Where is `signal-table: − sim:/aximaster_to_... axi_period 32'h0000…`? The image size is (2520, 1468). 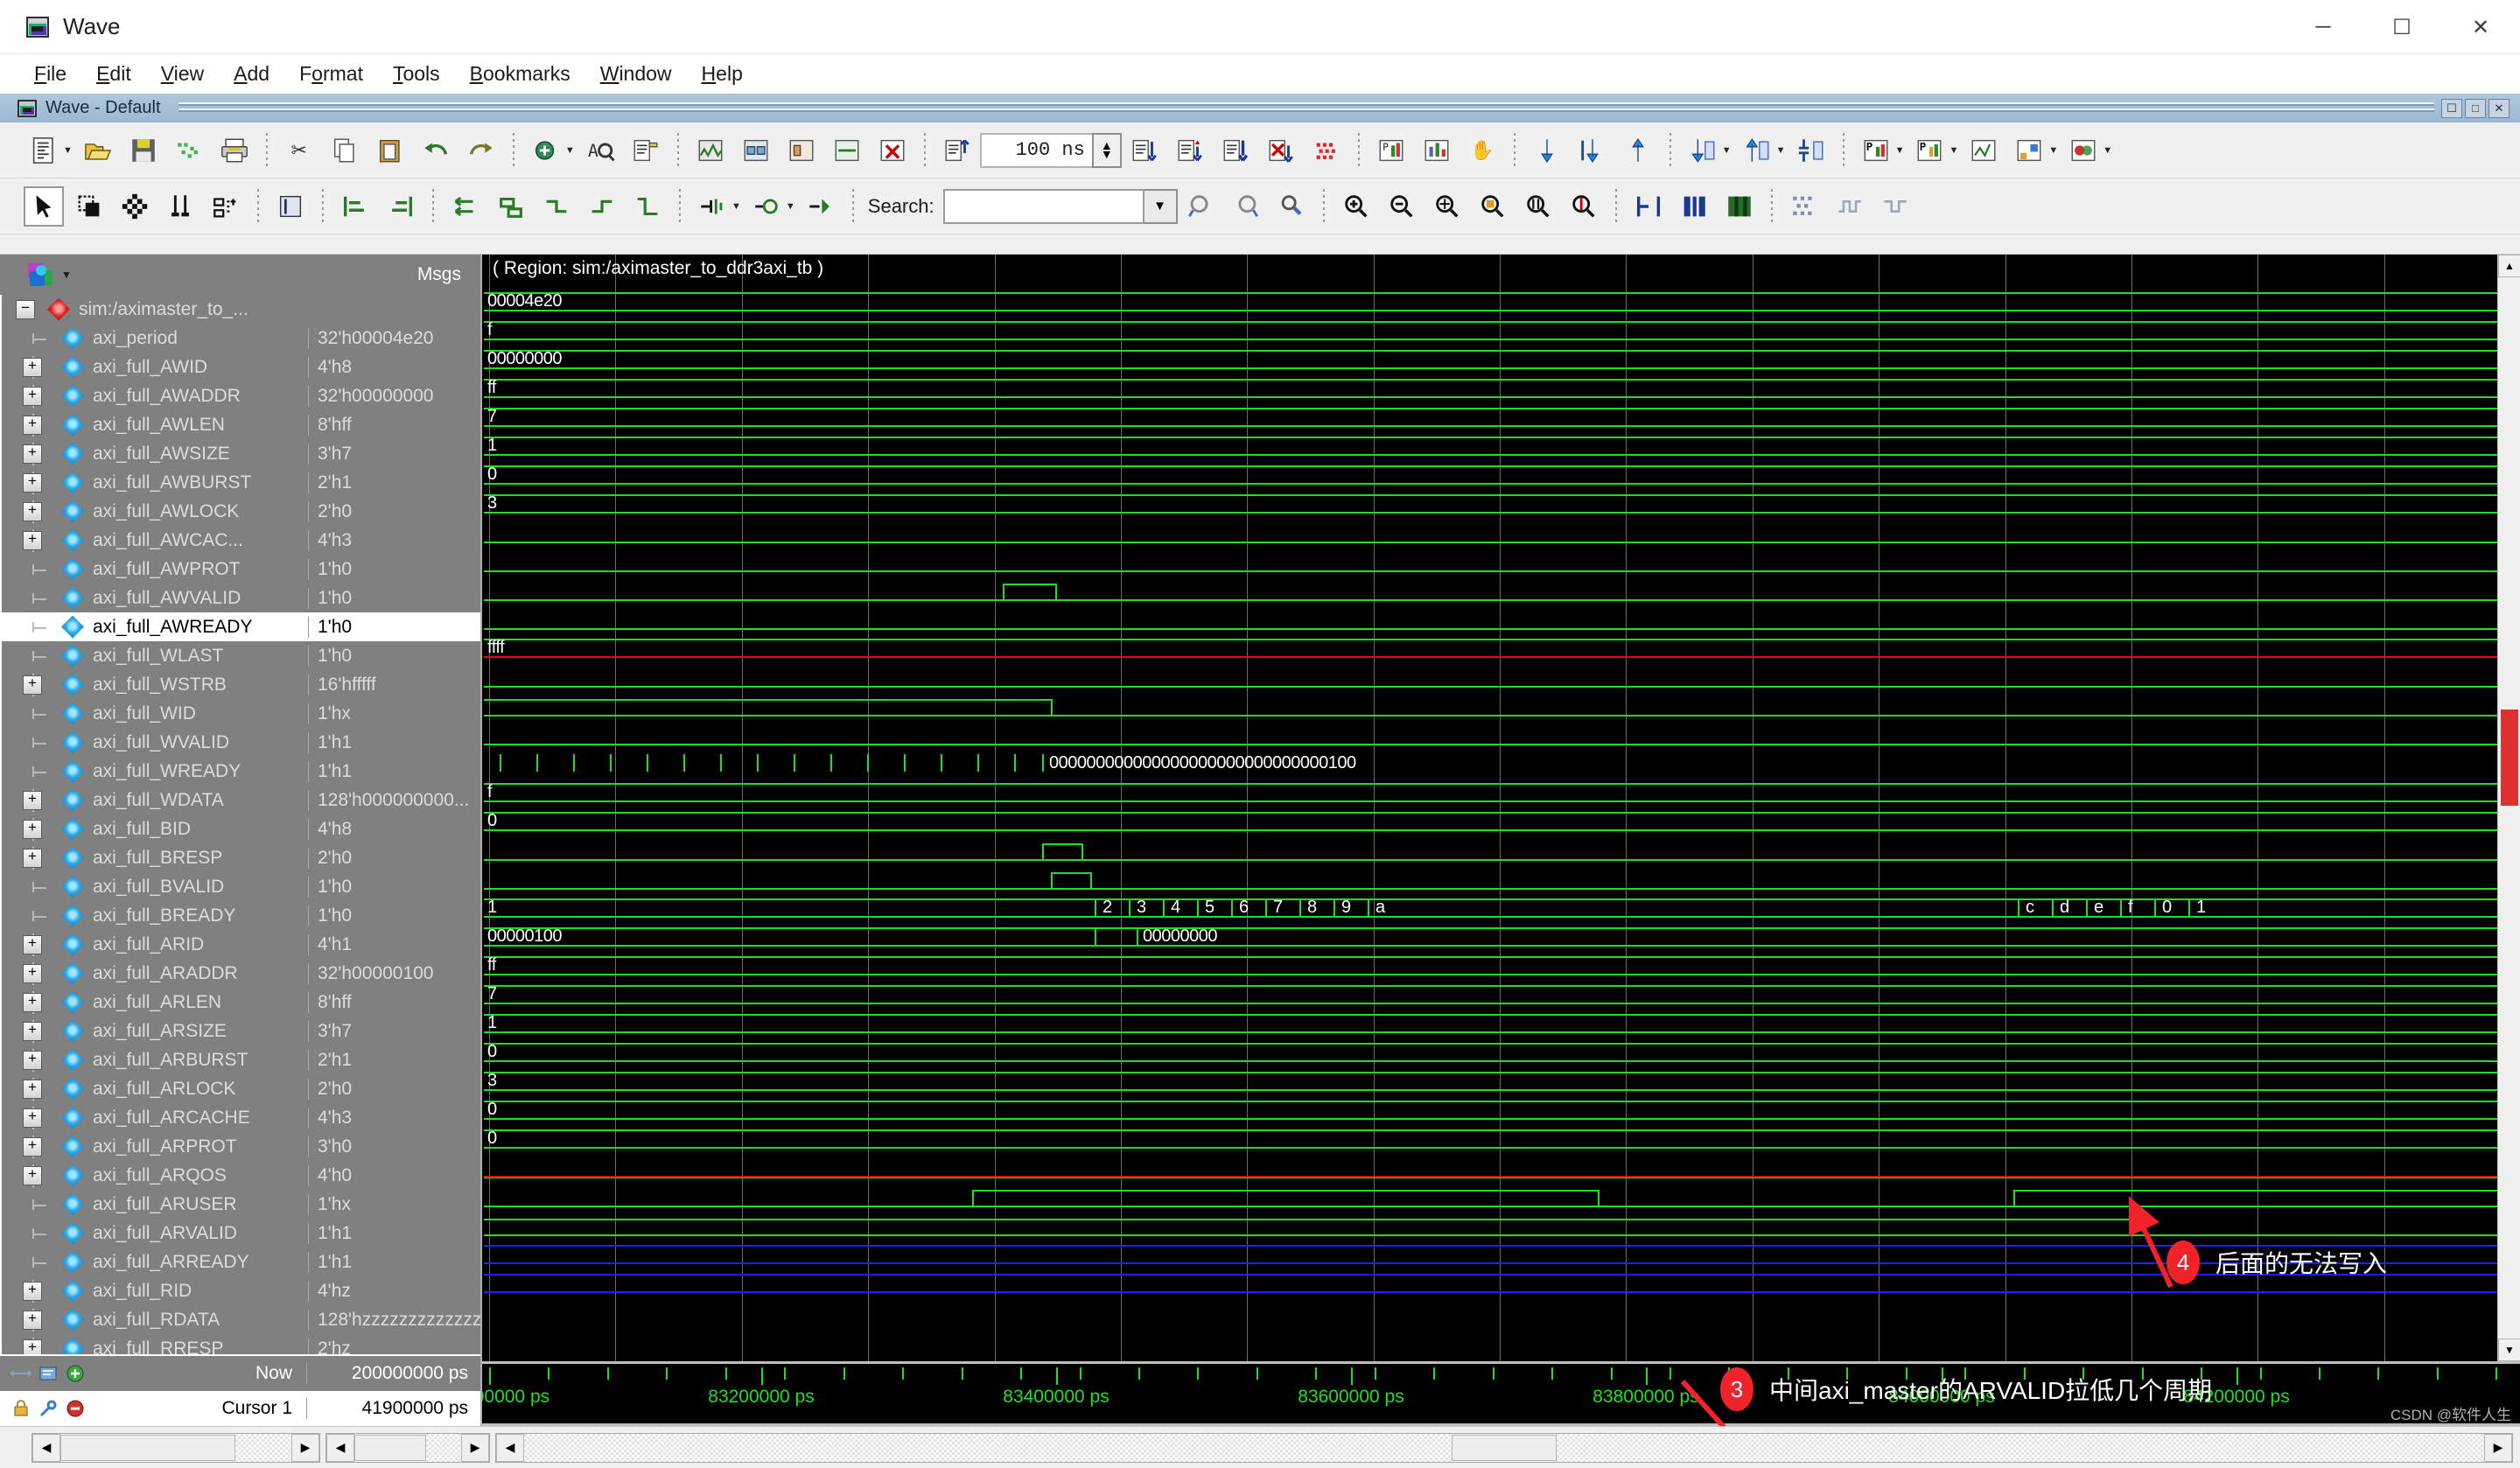 signal-table: − sim:/aximaster_to_... axi_period 32'h0000… is located at coordinates (240, 824).